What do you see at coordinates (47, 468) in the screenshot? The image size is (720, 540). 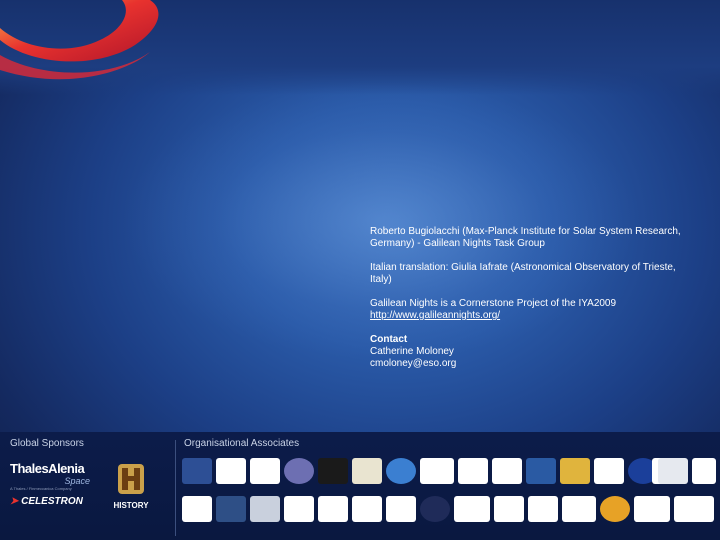 I see `thales-wordmark: ThalesAlenia` at bounding box center [47, 468].